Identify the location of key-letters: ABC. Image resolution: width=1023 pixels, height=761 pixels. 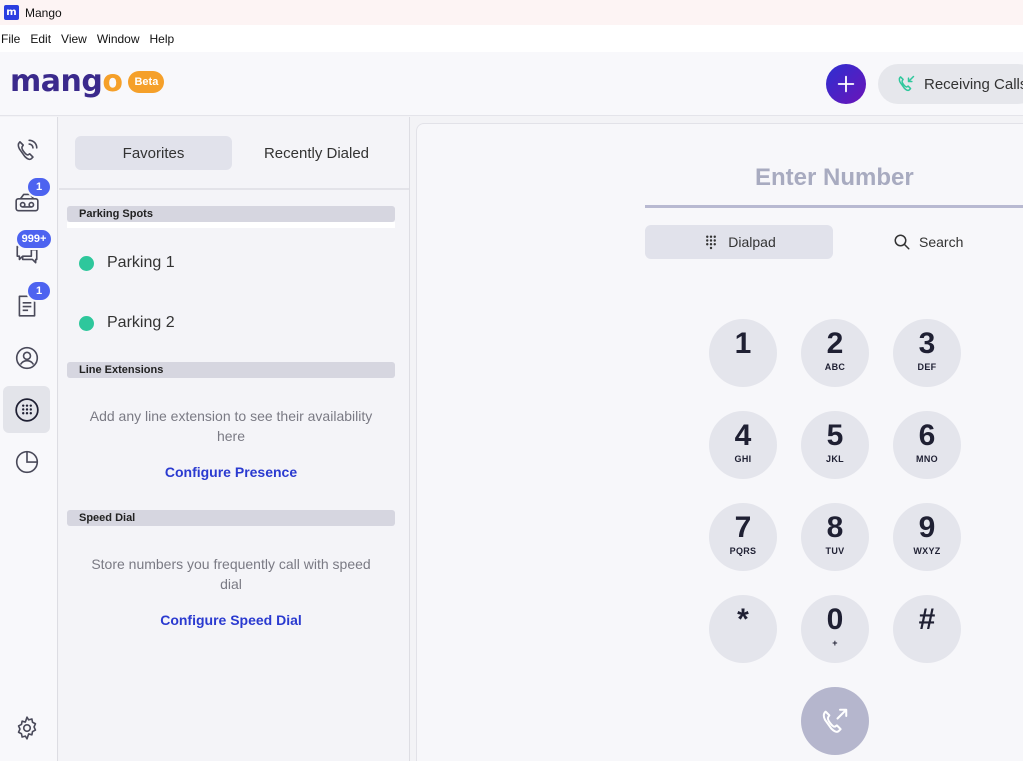
(835, 367).